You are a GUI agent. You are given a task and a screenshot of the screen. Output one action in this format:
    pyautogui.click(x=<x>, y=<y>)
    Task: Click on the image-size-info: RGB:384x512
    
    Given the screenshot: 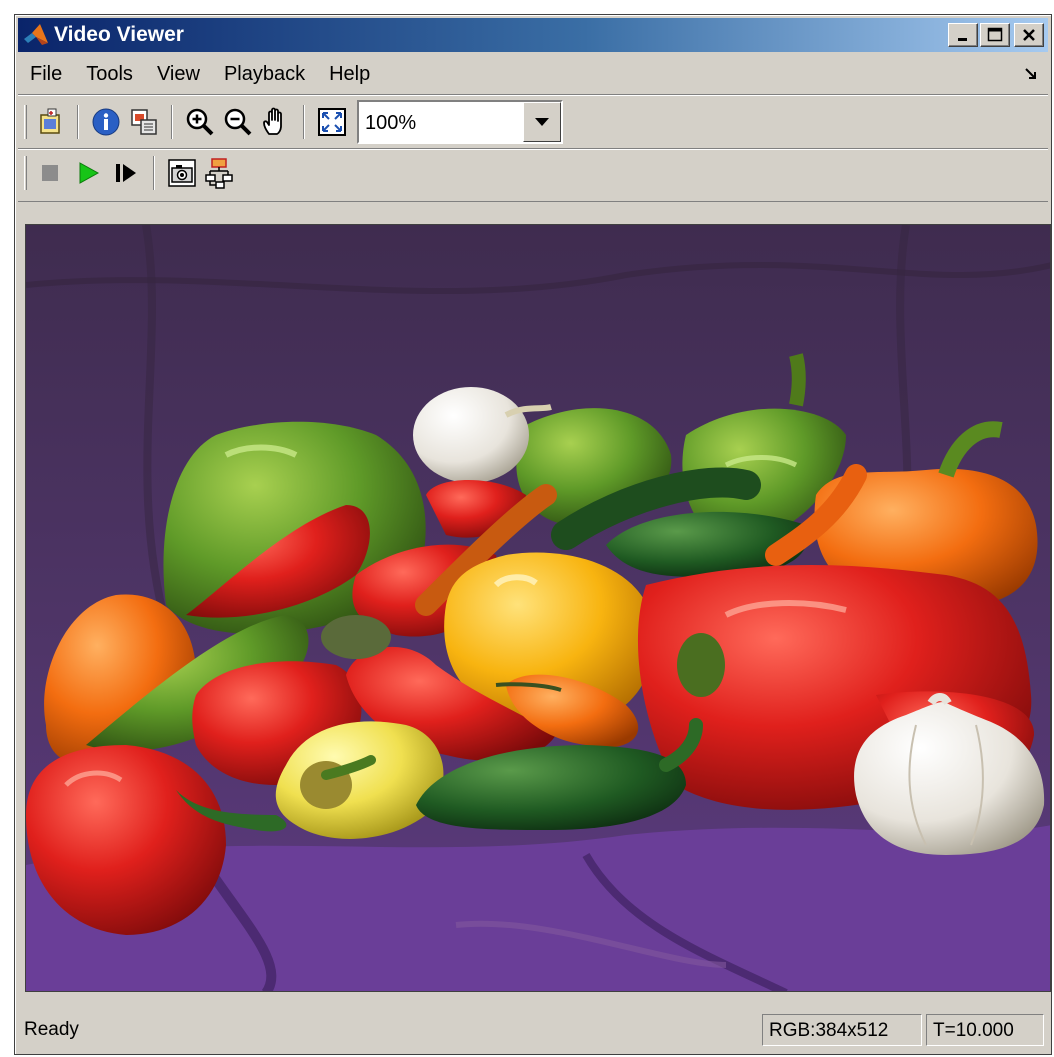 What is the action you would take?
    pyautogui.click(x=842, y=1030)
    